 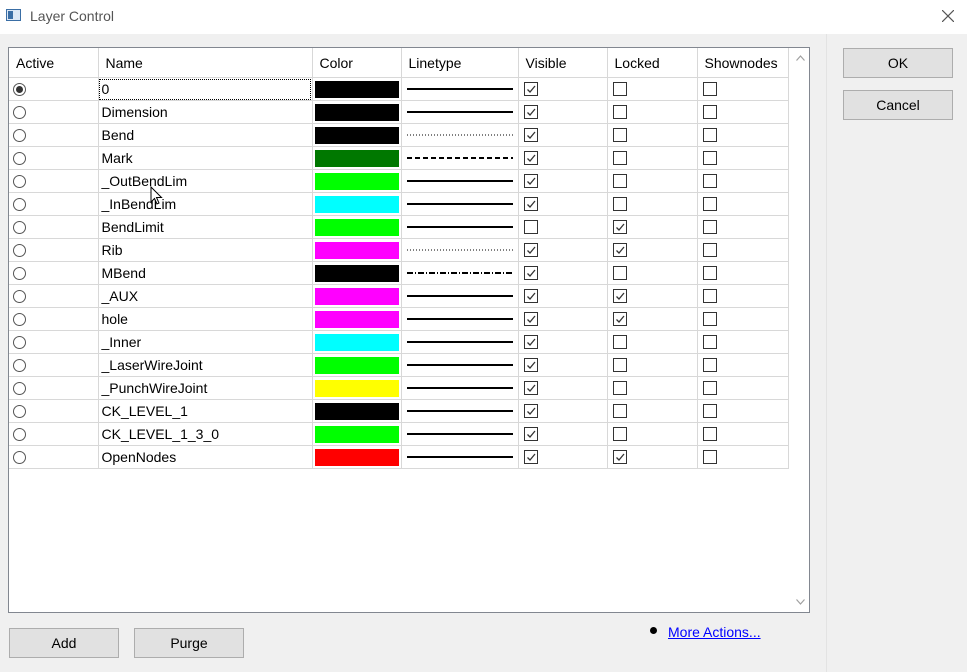 I want to click on purge-button: Purge, so click(x=189, y=643).